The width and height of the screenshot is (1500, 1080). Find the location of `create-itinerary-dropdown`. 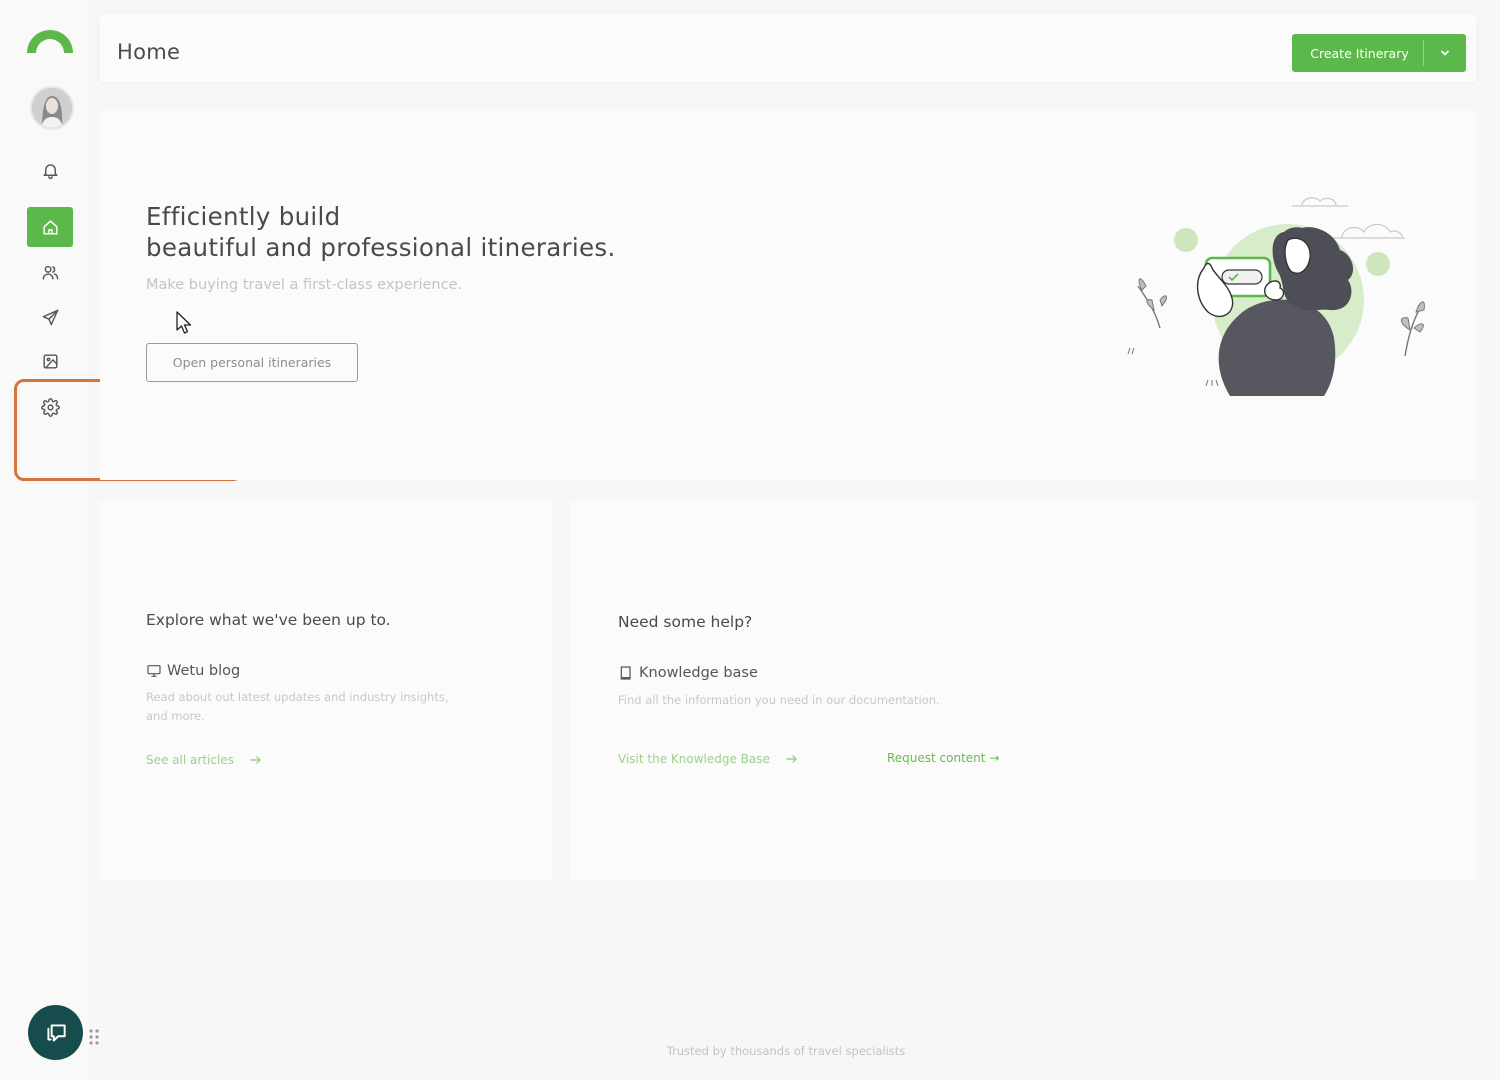

create-itinerary-dropdown is located at coordinates (1445, 53).